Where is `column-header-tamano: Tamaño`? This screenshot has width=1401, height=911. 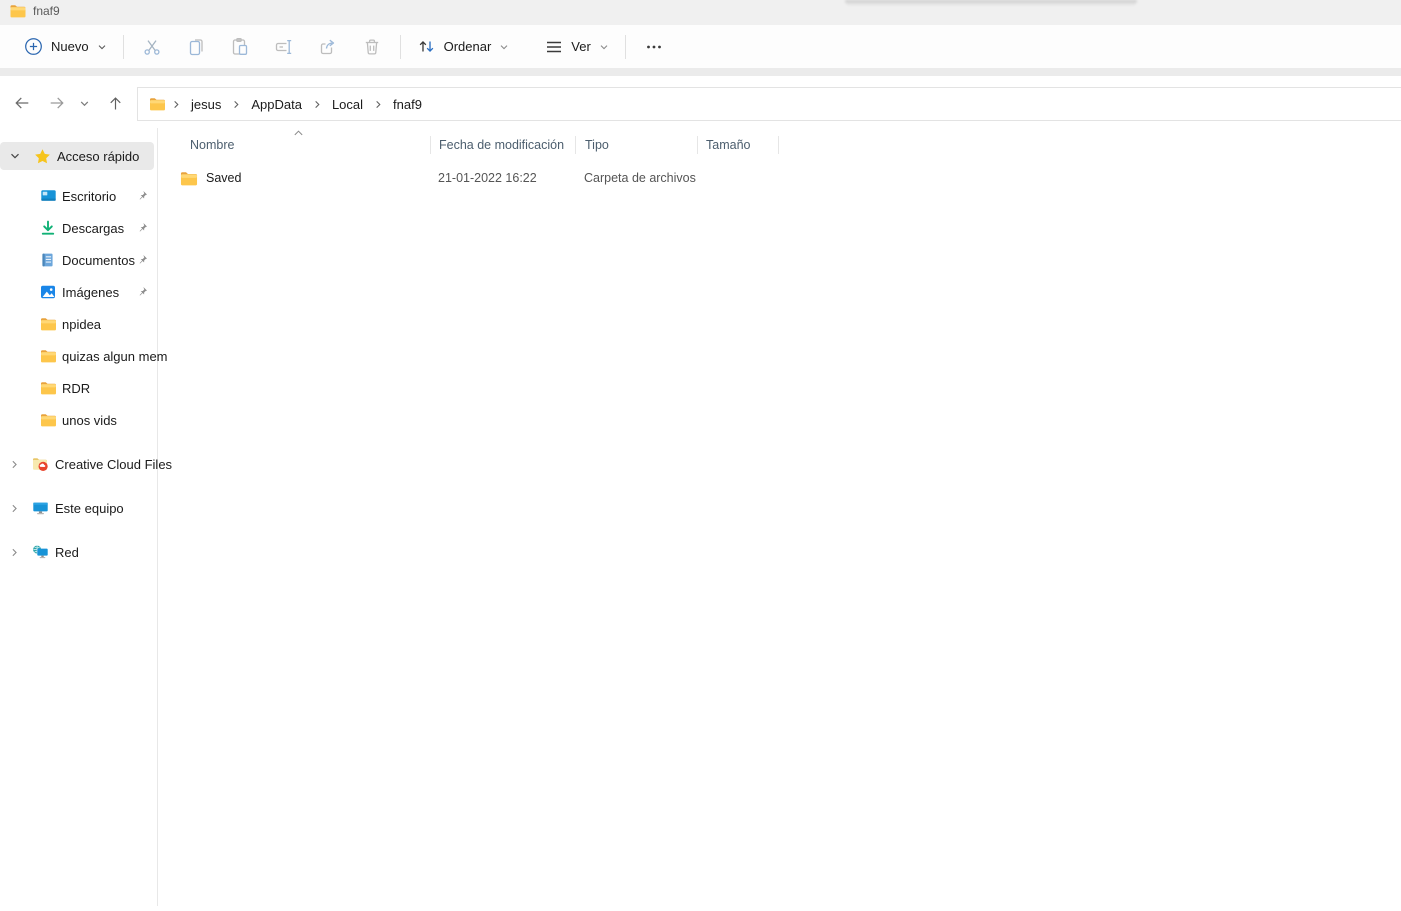 column-header-tamano: Tamaño is located at coordinates (738, 145).